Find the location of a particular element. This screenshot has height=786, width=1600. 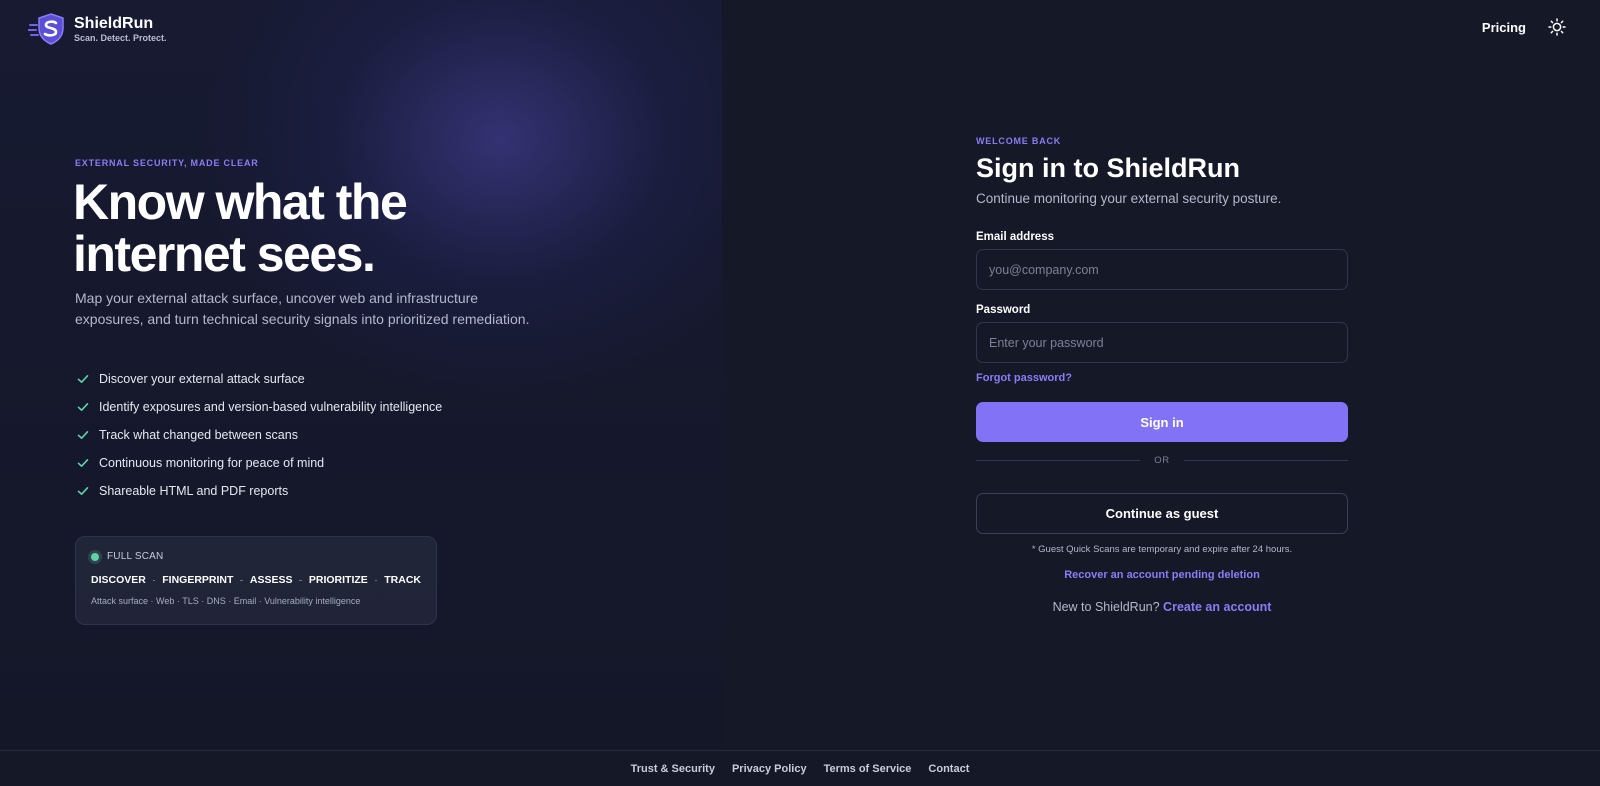

feature-item: Discover your external attack surface is located at coordinates (259, 379).